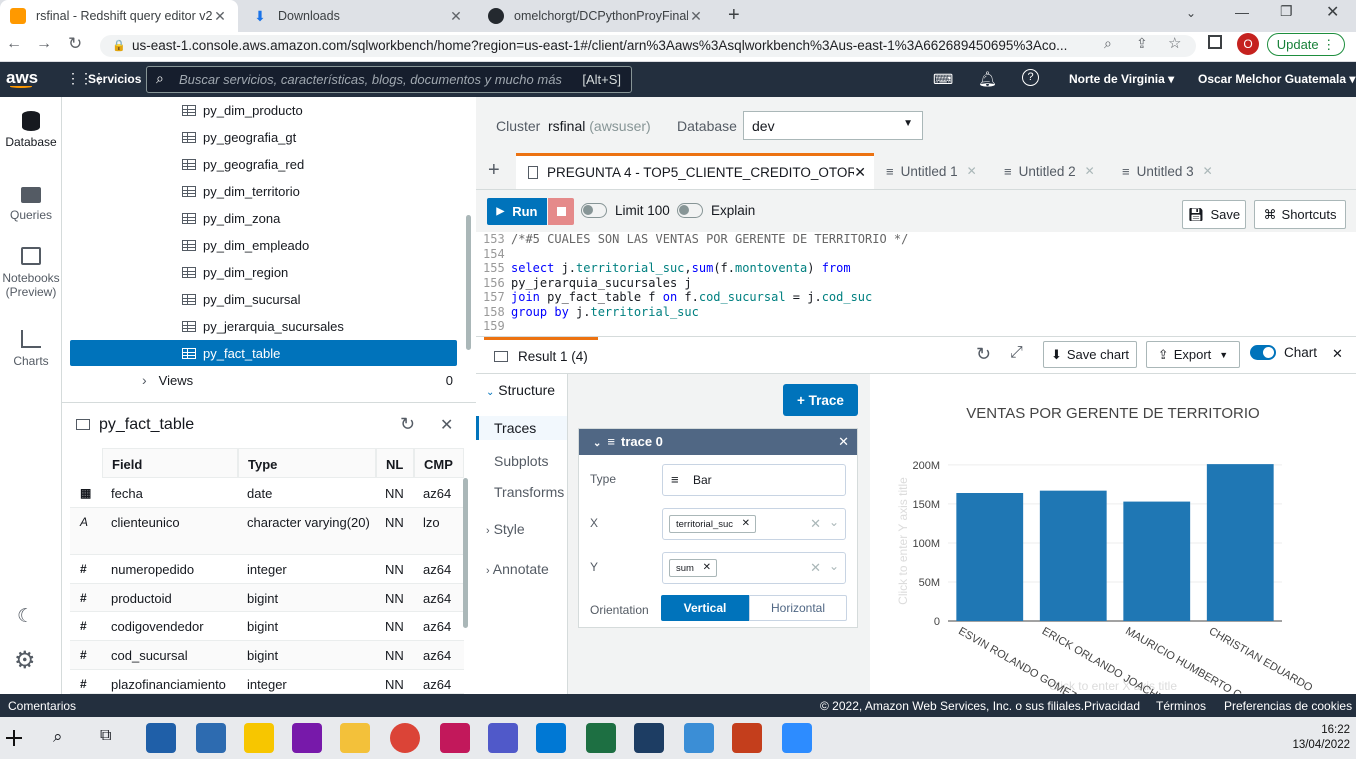  Describe the element at coordinates (903, 541) in the screenshot. I see `y-axis-title: Click to enter Y axis title` at that location.